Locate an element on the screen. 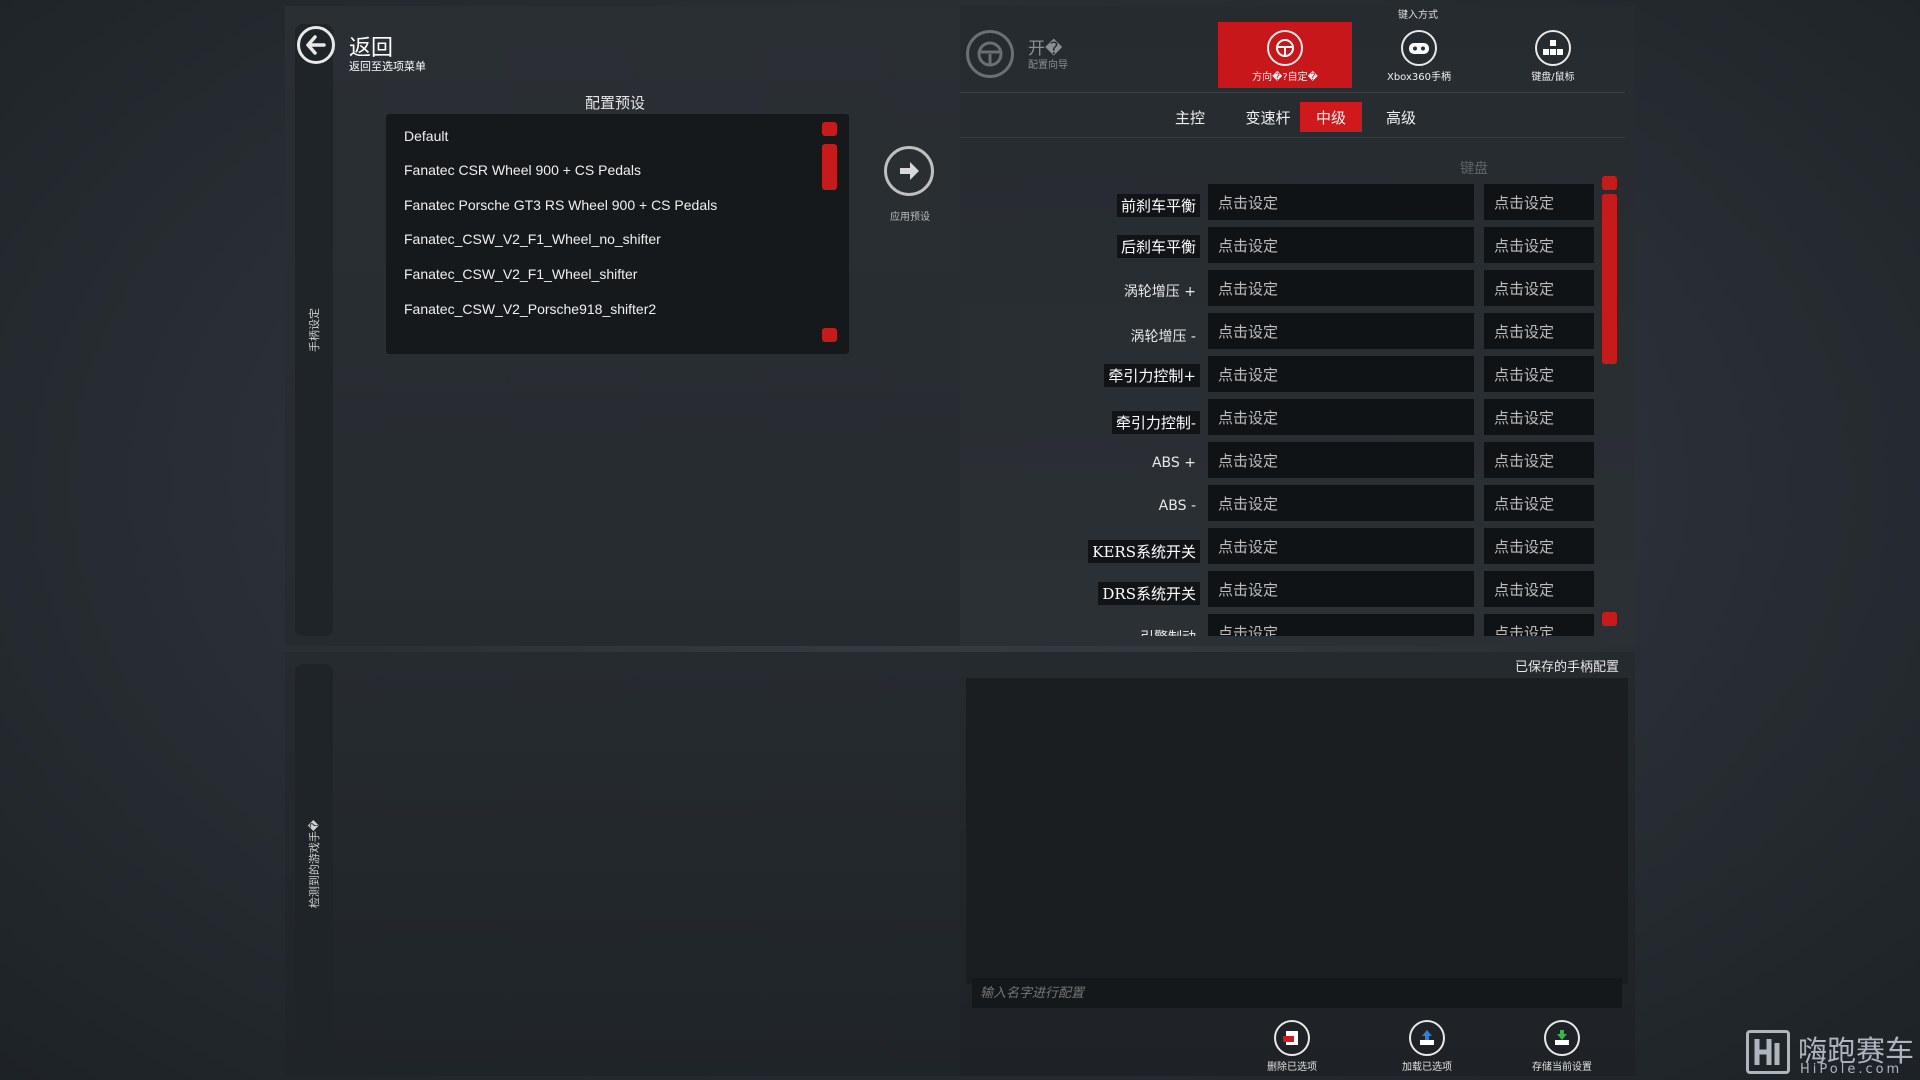 This screenshot has height=1080, width=1920. saved-configs-list is located at coordinates (1297, 831).